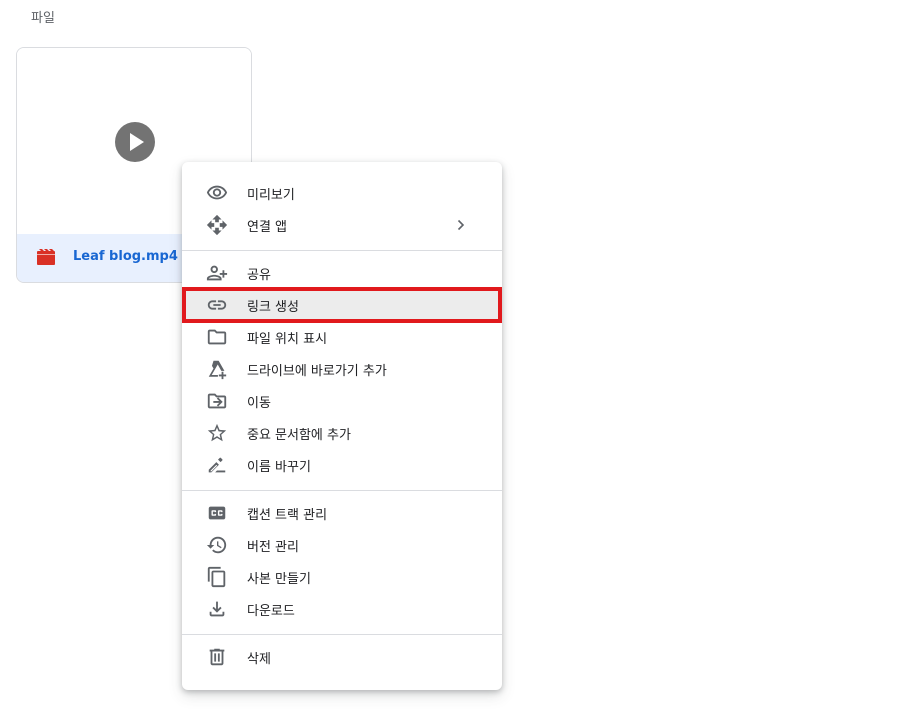 The image size is (912, 721). Describe the element at coordinates (259, 403) in the screenshot. I see `menu-item-label: 이동` at that location.